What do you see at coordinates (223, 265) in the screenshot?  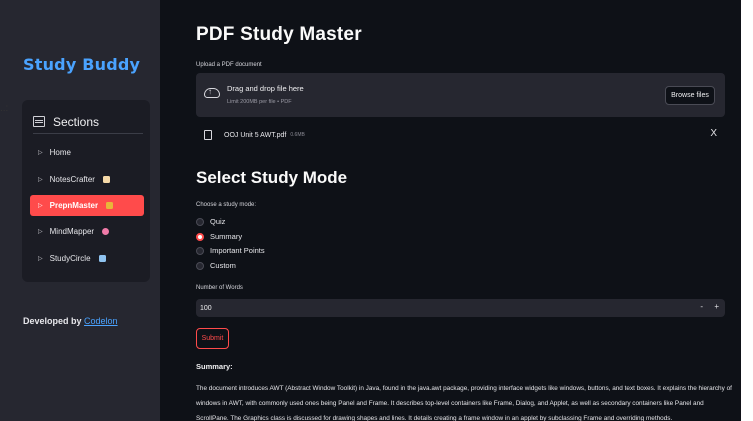 I see `radio-label: Custom` at bounding box center [223, 265].